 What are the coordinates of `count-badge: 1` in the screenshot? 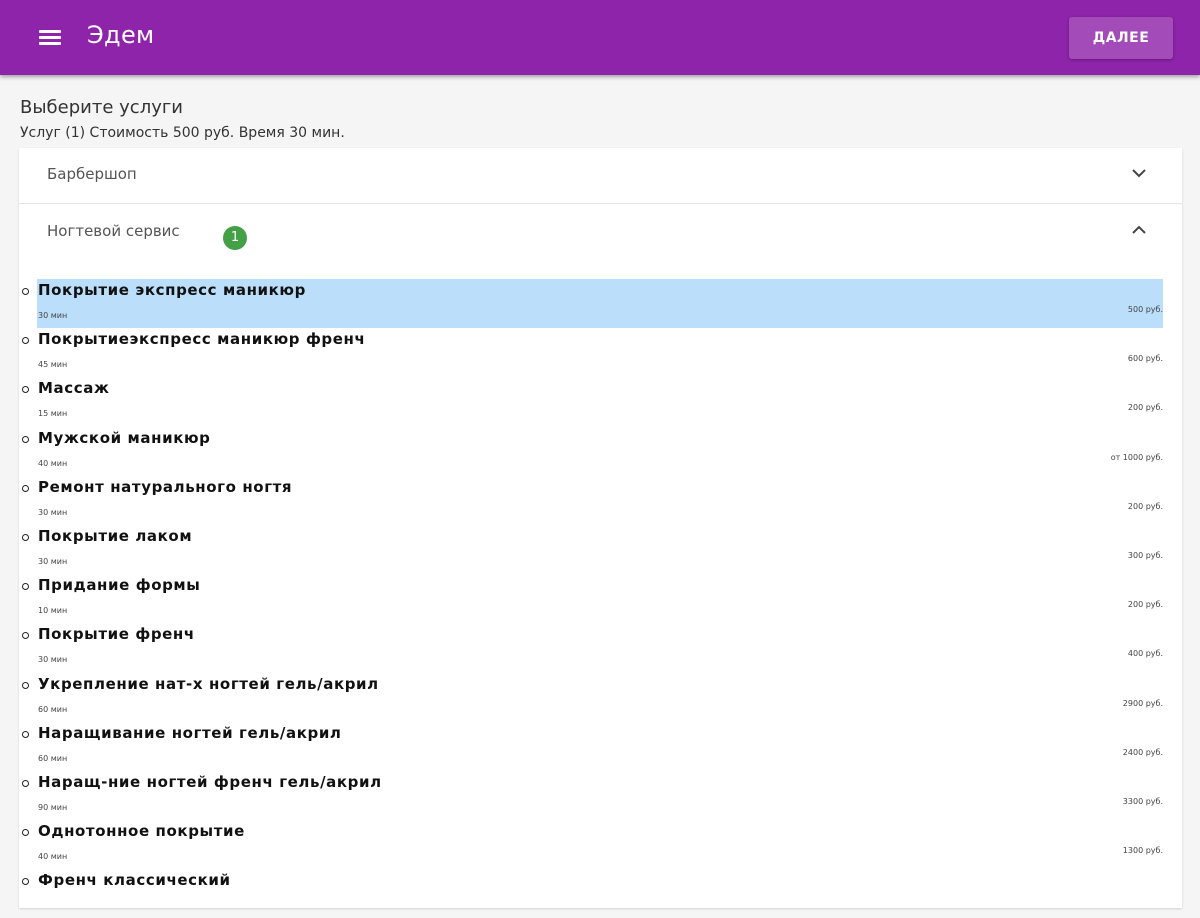 It's located at (235, 238).